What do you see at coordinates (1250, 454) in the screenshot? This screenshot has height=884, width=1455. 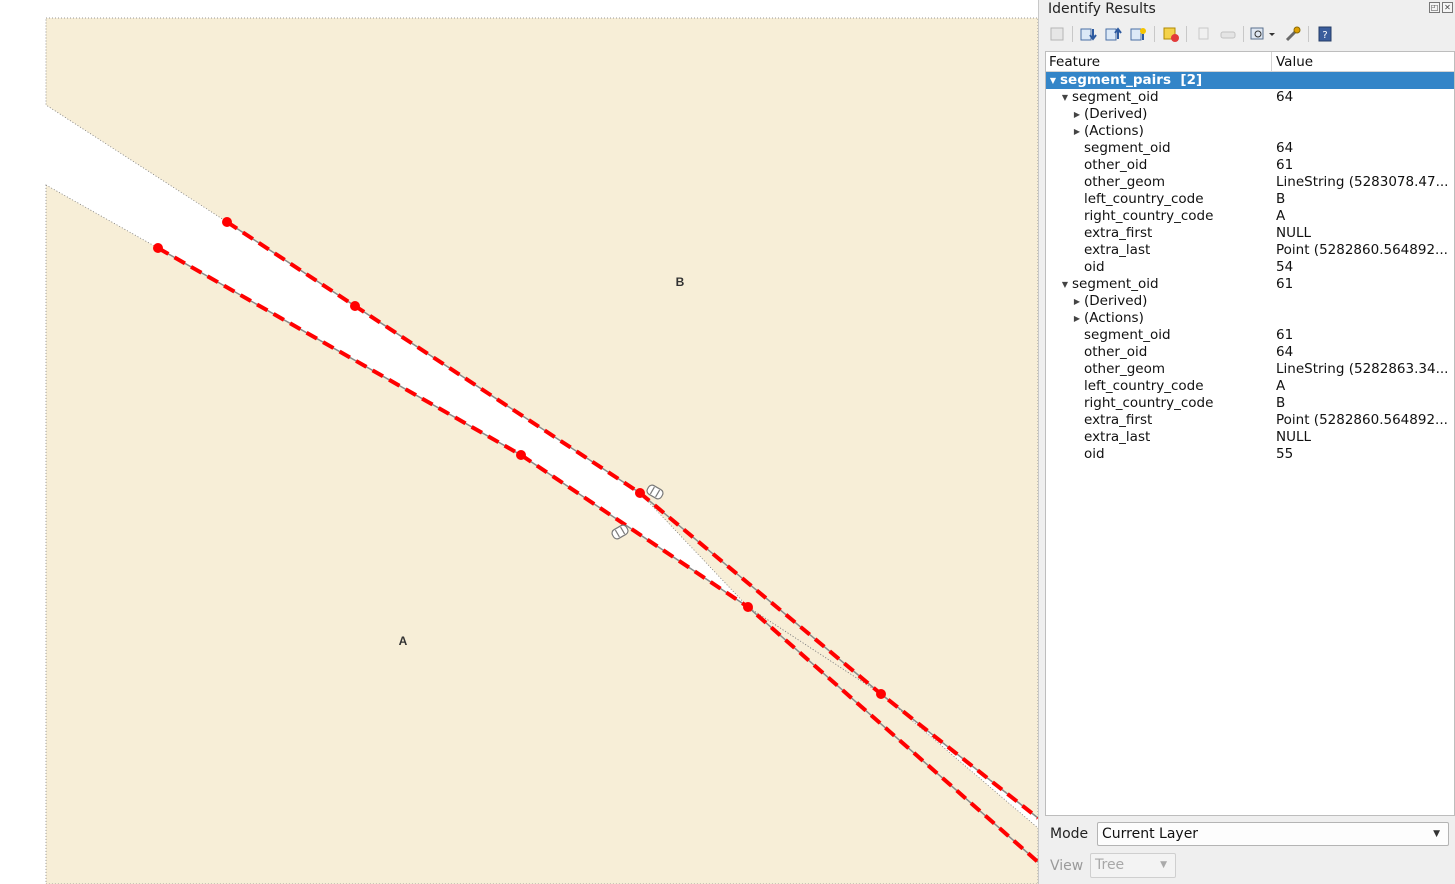 I see `attribute-row: oid 55` at bounding box center [1250, 454].